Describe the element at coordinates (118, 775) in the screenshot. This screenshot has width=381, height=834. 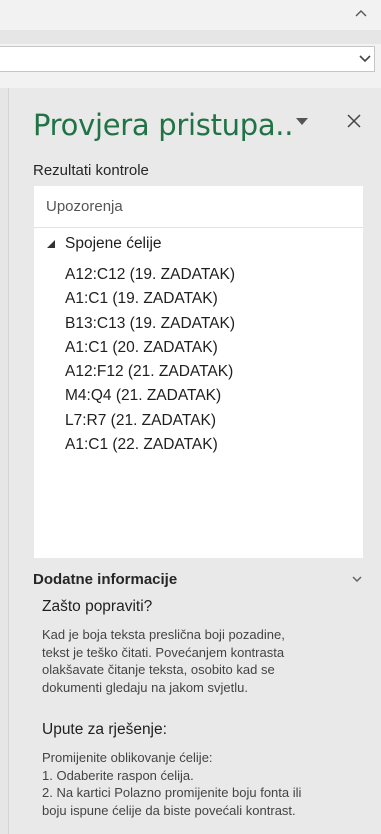
I see `how-to-fix-line: 1. Odaberite raspon ćelija.` at that location.